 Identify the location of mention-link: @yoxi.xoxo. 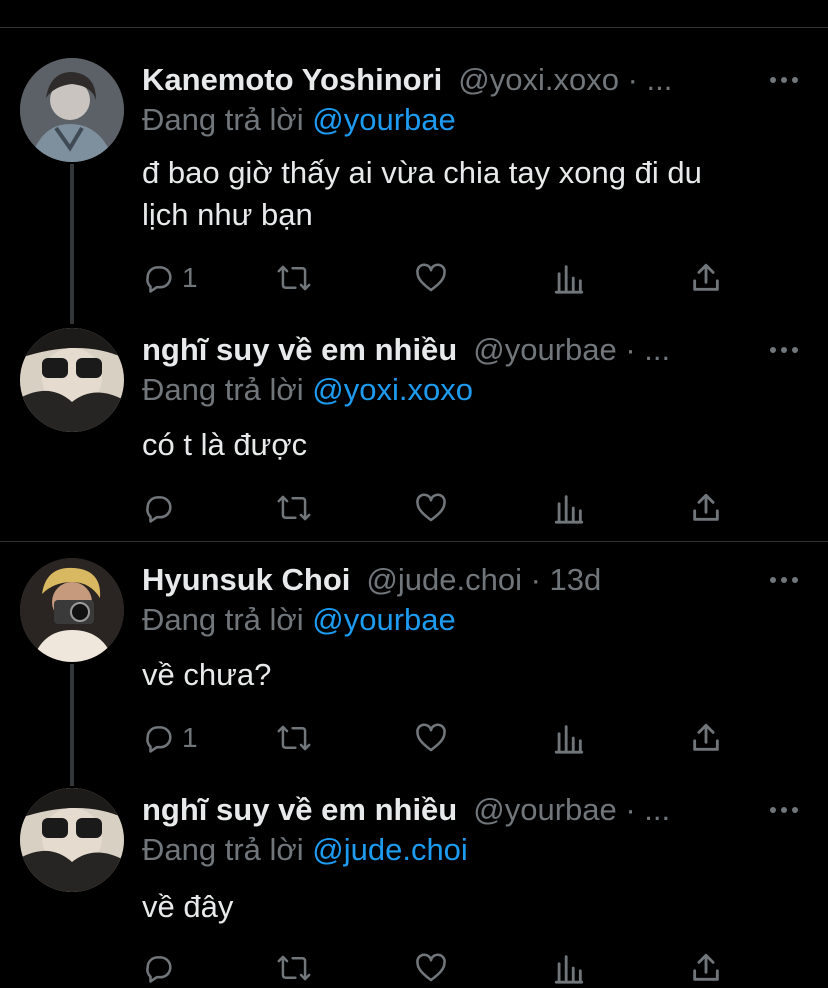
(392, 389).